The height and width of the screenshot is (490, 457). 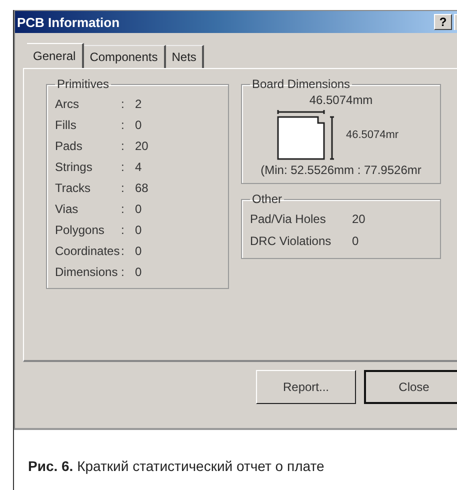 What do you see at coordinates (88, 251) in the screenshot?
I see `row-label: Coordinates` at bounding box center [88, 251].